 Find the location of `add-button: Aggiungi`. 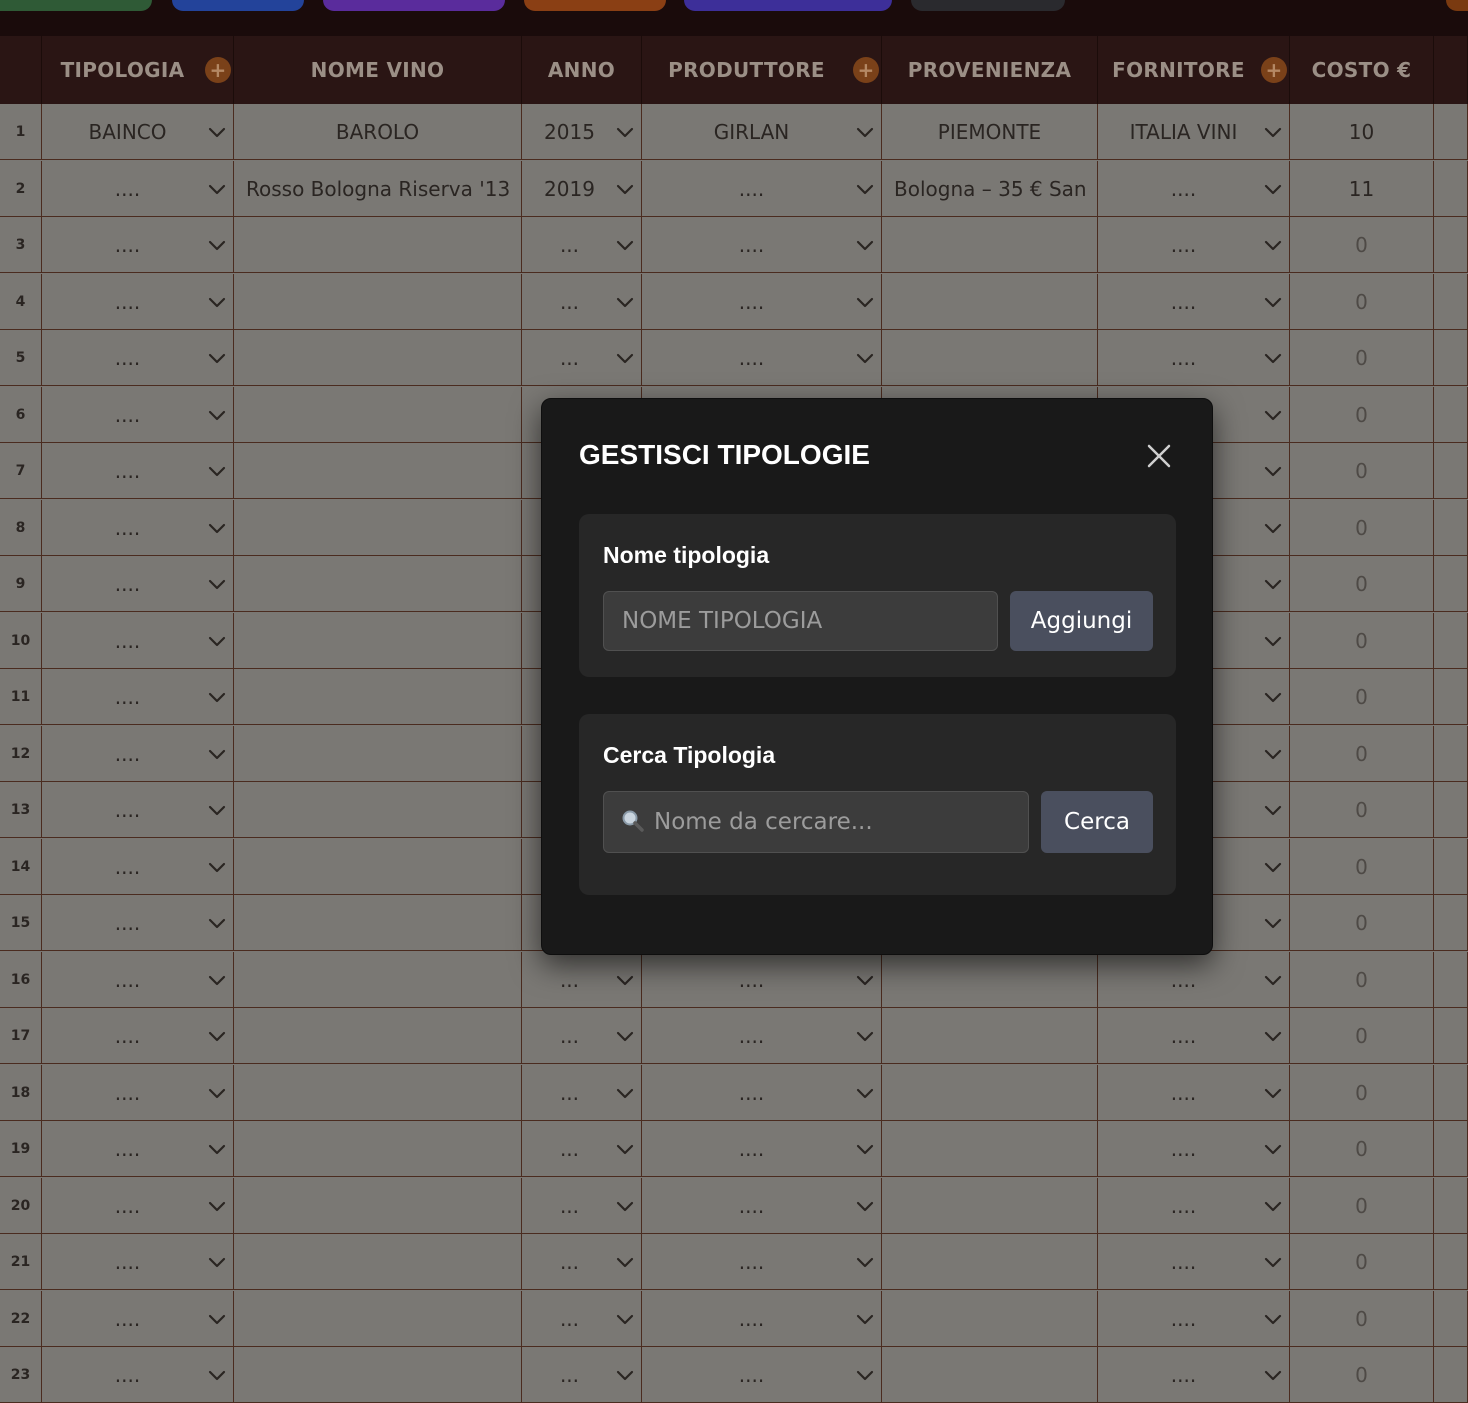

add-button: Aggiungi is located at coordinates (1081, 621).